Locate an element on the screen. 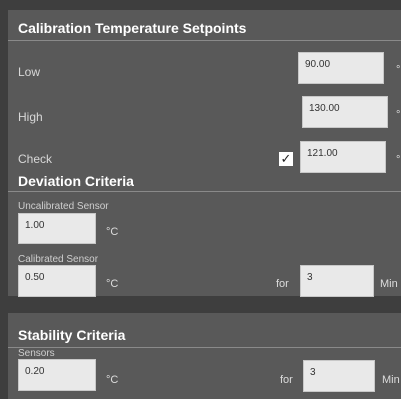 This screenshot has width=401, height=399. sensors-for-label: for is located at coordinates (286, 380).